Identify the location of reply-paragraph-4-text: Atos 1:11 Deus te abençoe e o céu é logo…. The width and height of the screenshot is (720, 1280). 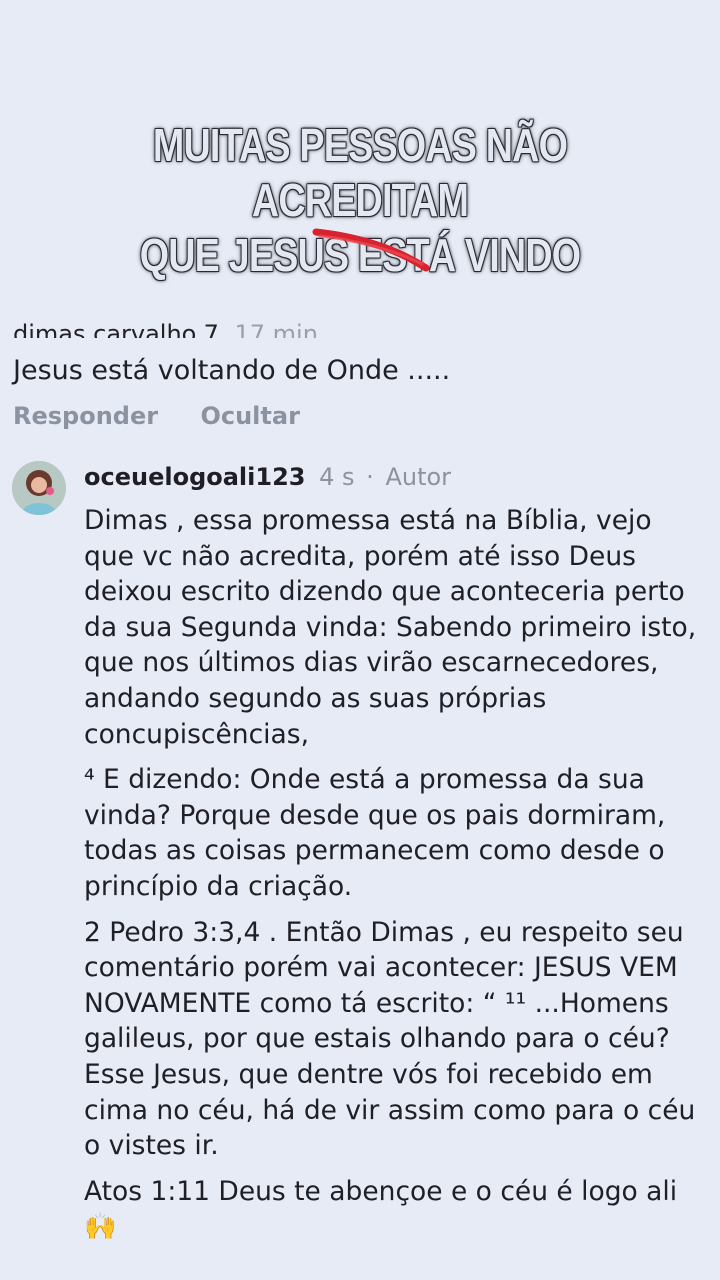
(381, 1191).